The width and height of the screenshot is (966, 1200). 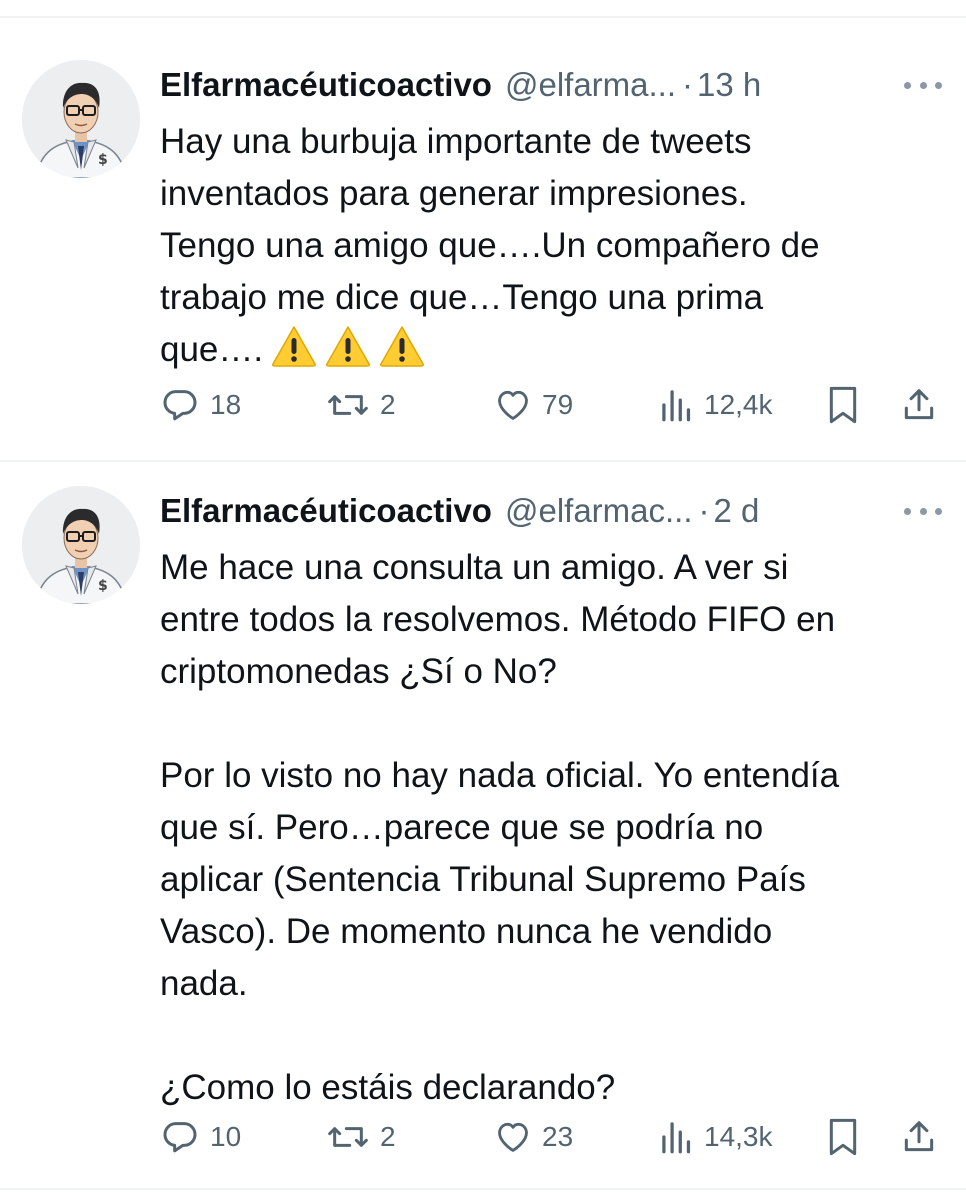 What do you see at coordinates (462, 297) in the screenshot?
I see `tweet-line: trabajo me dice que…Tengo una prima` at bounding box center [462, 297].